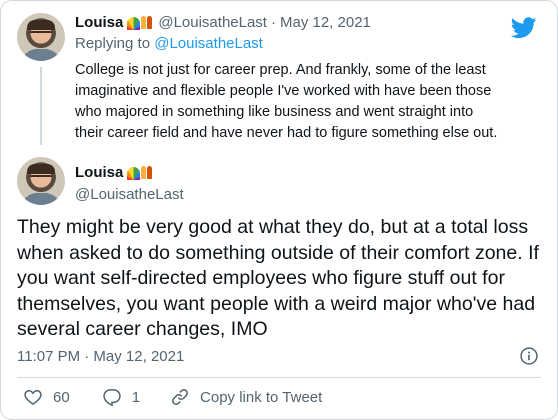 Image resolution: width=558 pixels, height=420 pixels. Describe the element at coordinates (100, 356) in the screenshot. I see `tweet-timestamp: 11:07 PM · May 12, 2021` at that location.